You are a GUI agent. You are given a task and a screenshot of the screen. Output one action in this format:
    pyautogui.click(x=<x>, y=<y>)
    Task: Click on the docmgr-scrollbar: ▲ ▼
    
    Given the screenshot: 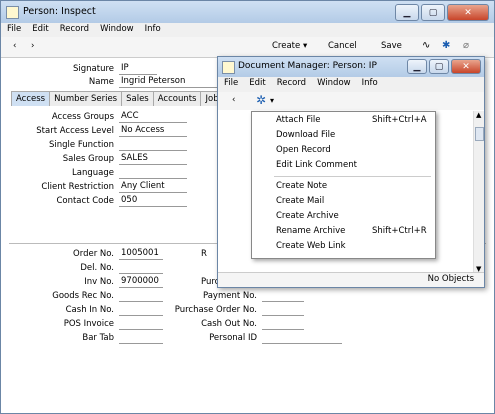 What is the action you would take?
    pyautogui.click(x=478, y=192)
    